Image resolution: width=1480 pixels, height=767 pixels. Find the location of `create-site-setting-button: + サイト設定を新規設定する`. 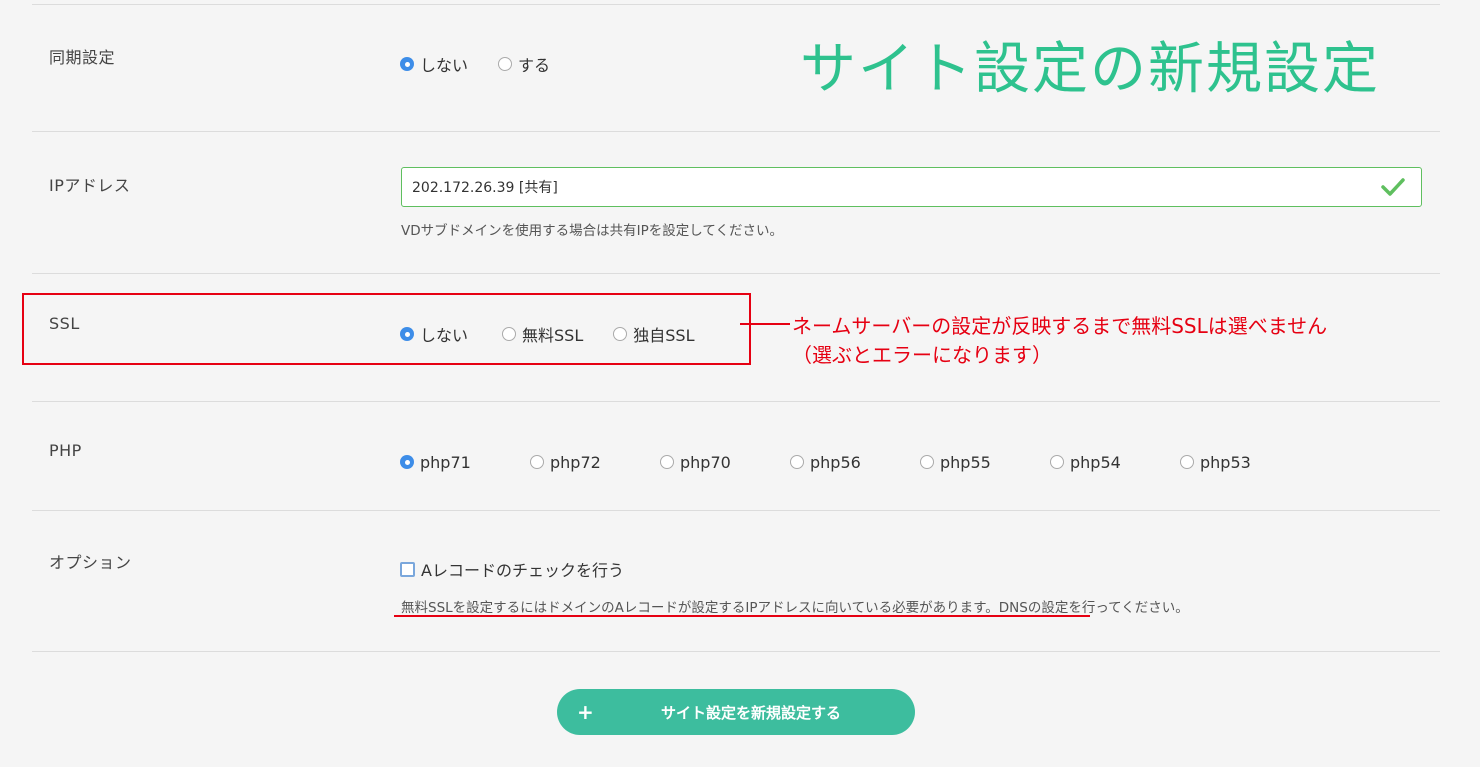

create-site-setting-button: + サイト設定を新規設定する is located at coordinates (736, 712).